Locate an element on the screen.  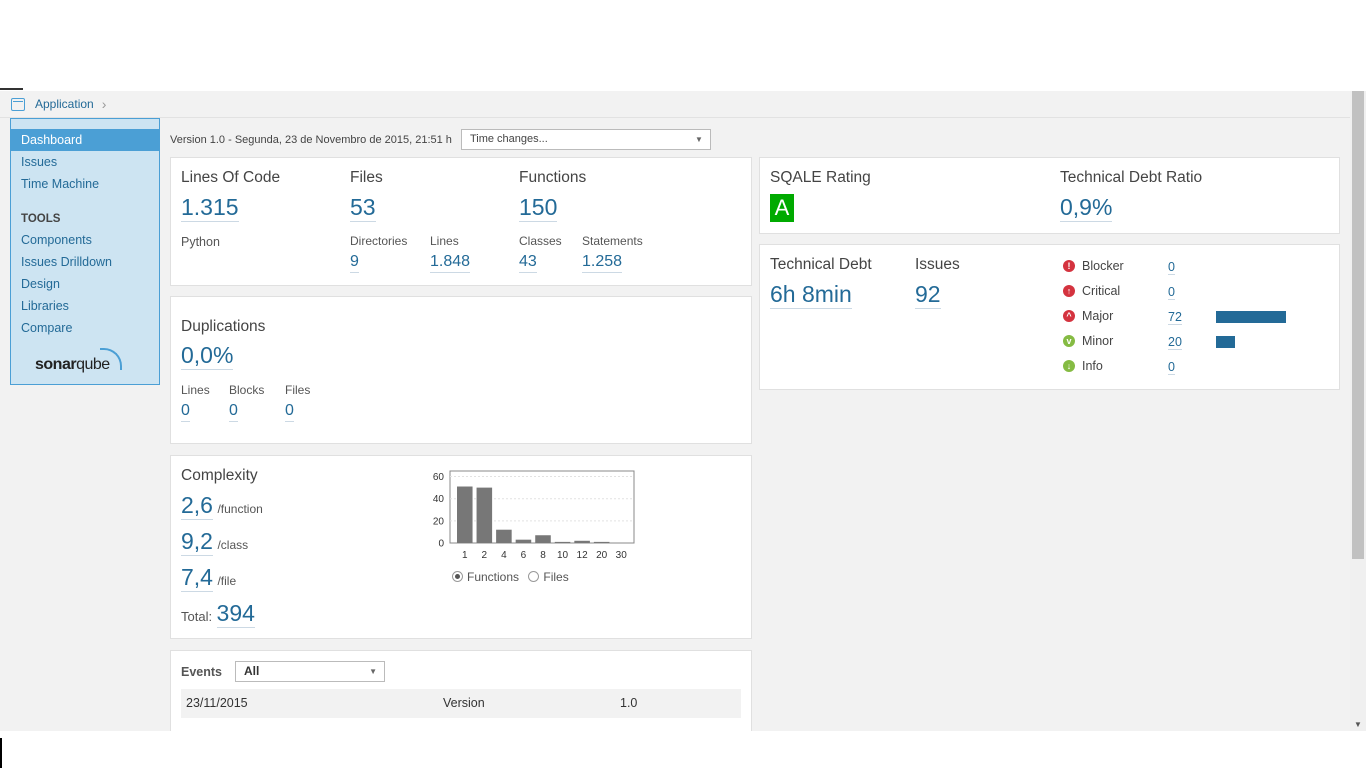
events-header: Events All ▼ is located at coordinates (283, 671).